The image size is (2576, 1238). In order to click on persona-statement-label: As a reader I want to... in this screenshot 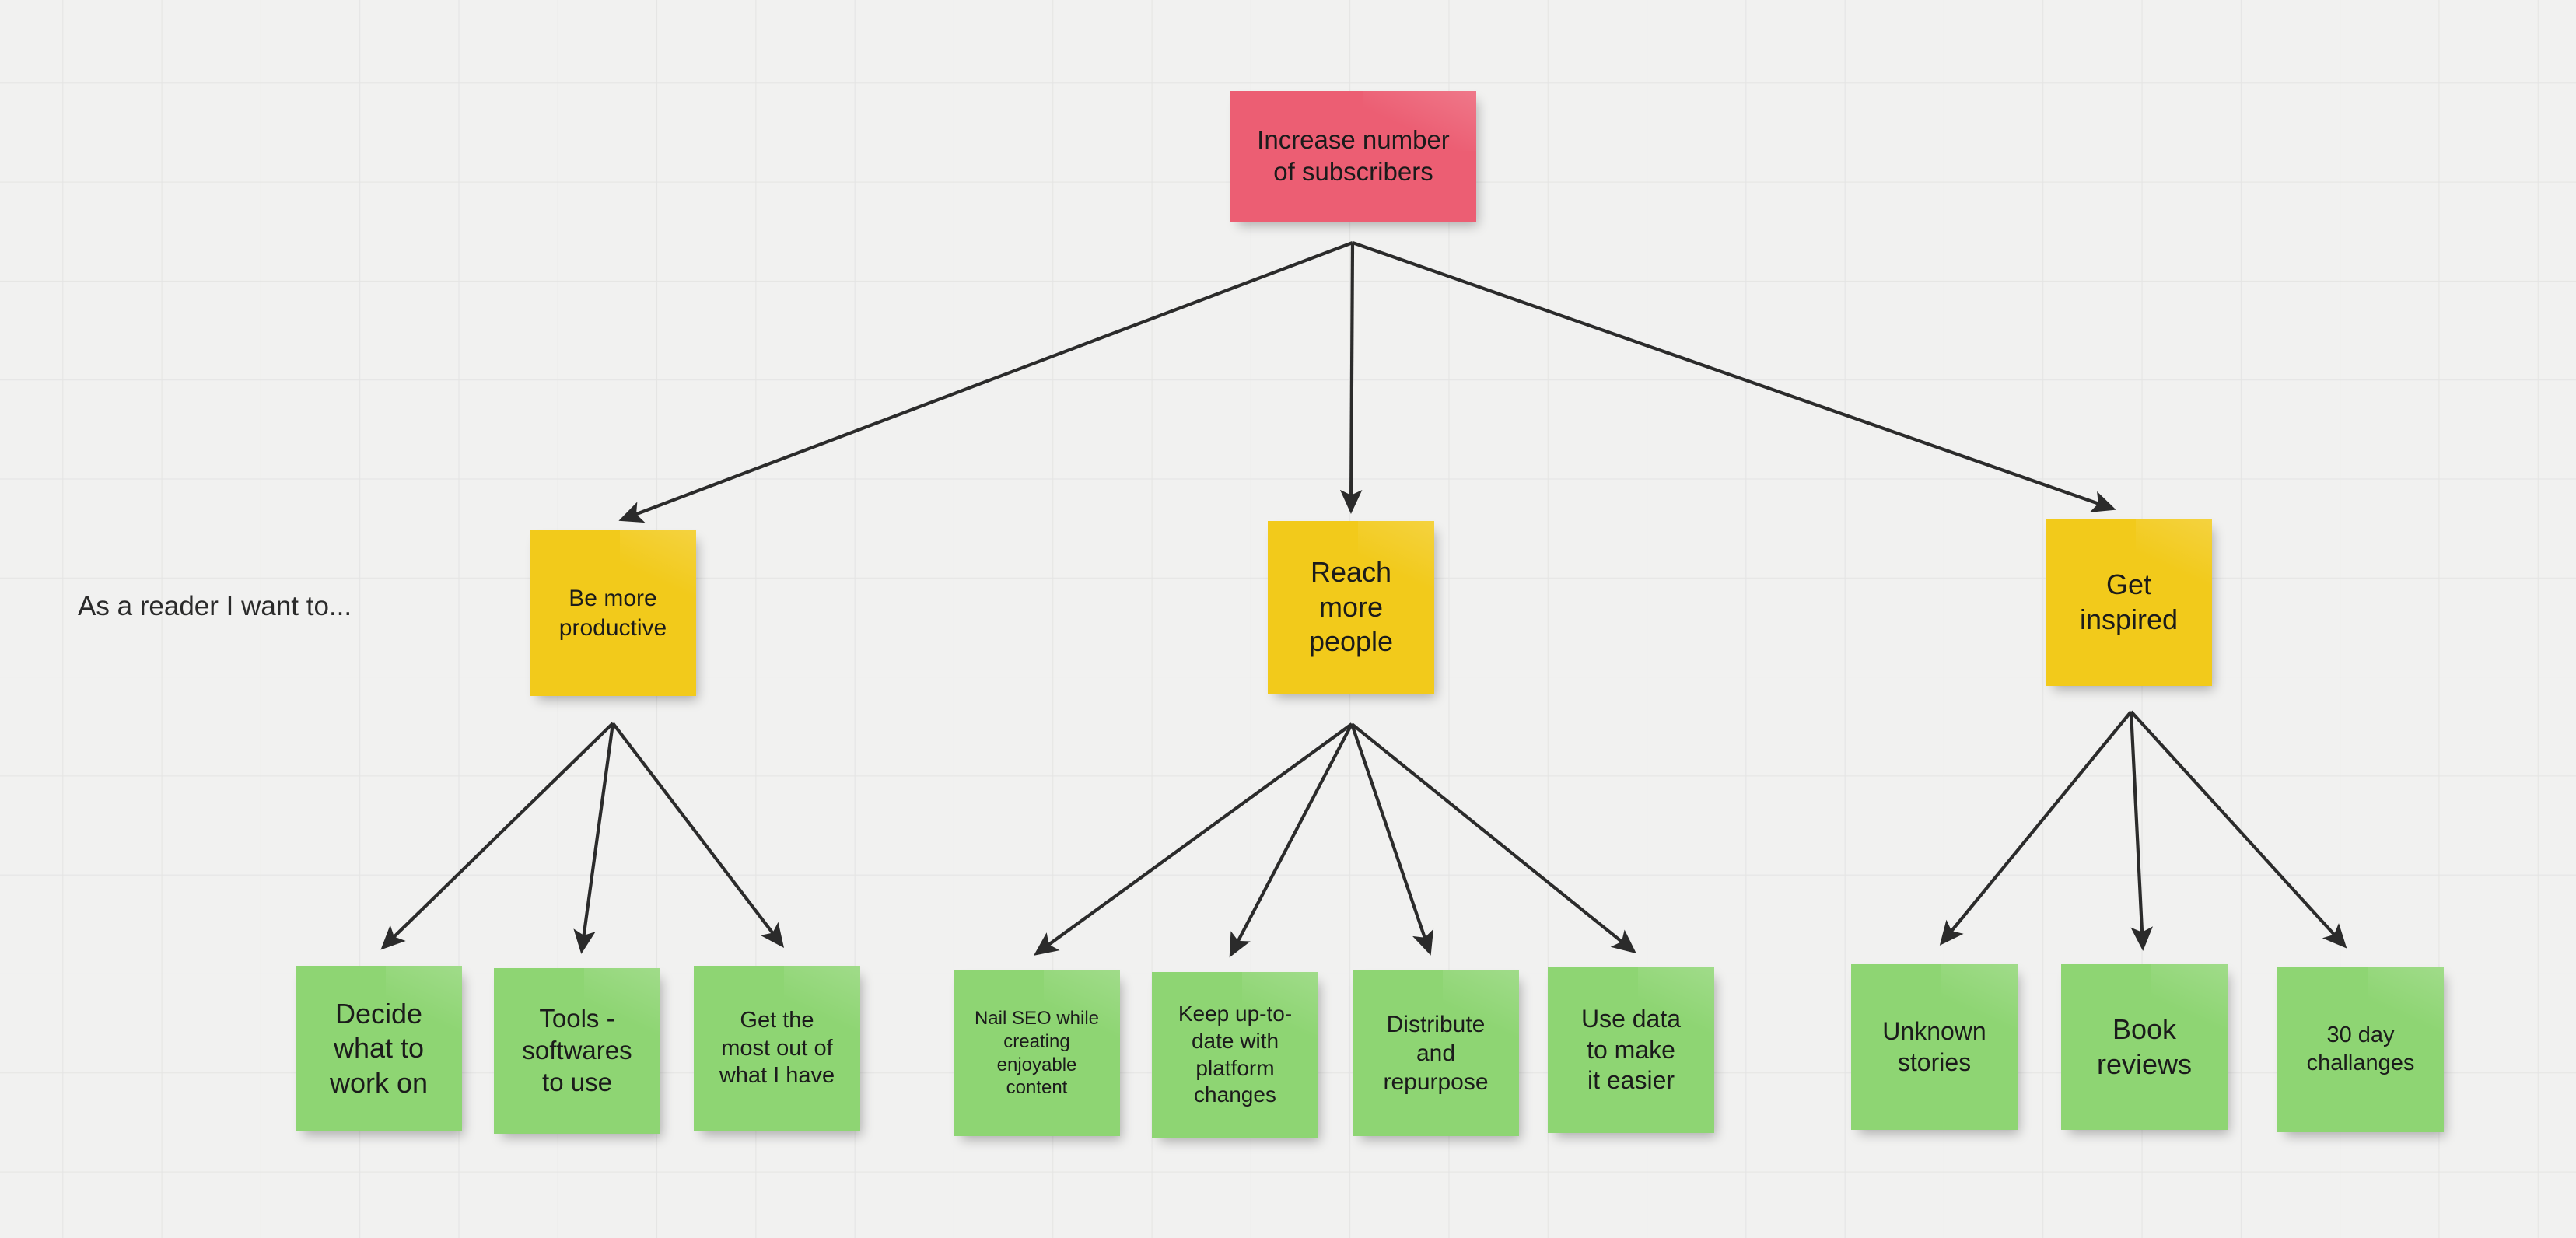, I will do `click(215, 606)`.